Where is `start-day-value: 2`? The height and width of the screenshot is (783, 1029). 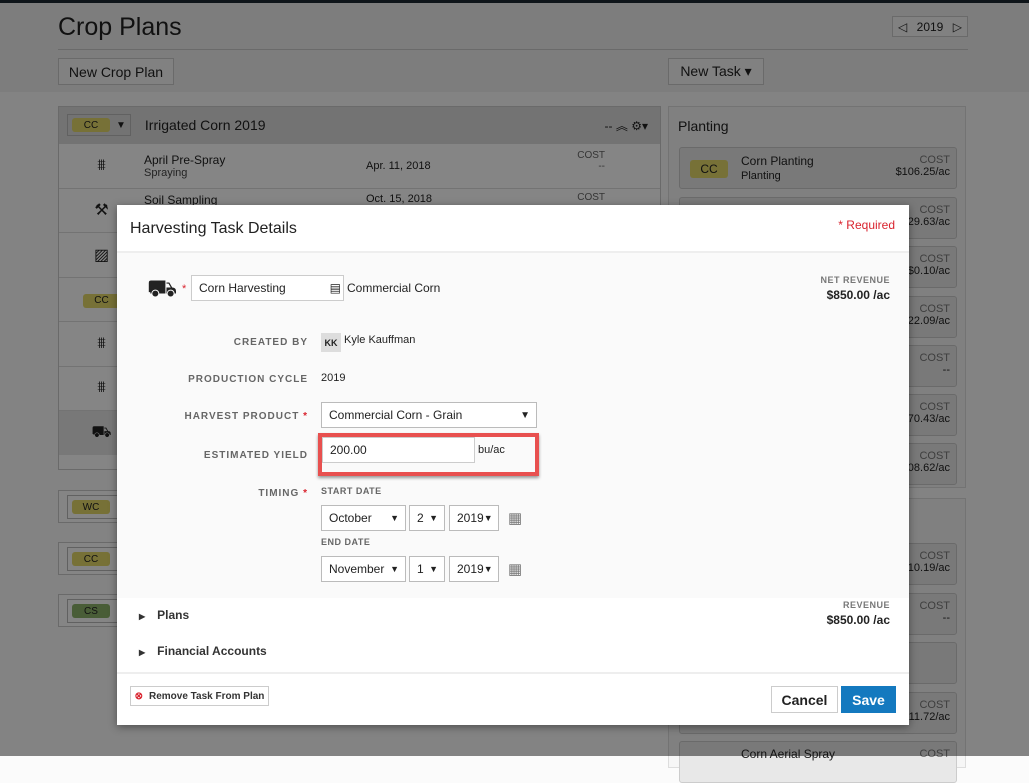
start-day-value: 2 is located at coordinates (420, 518).